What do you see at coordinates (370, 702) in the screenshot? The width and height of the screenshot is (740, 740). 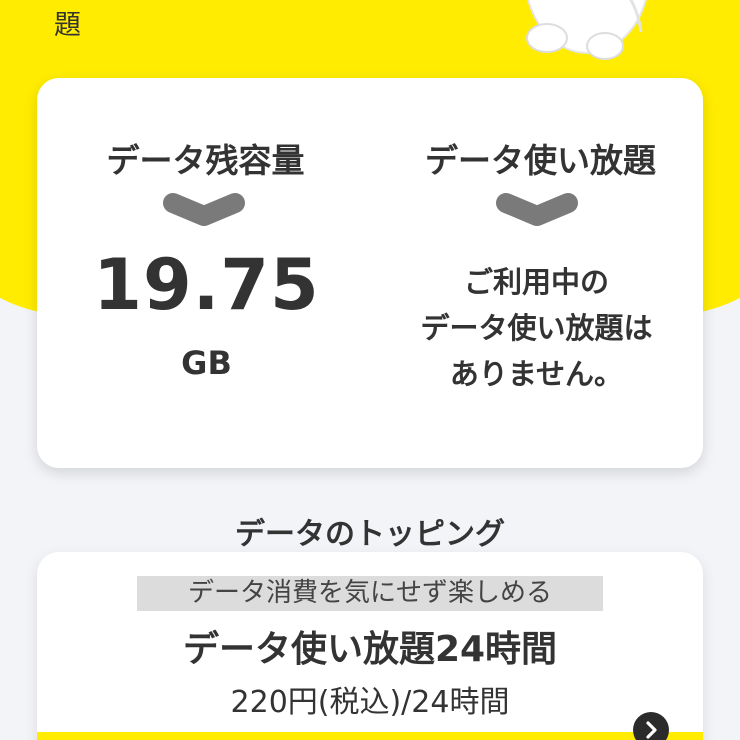 I see `topping-price: 220円(税込)/24時間` at bounding box center [370, 702].